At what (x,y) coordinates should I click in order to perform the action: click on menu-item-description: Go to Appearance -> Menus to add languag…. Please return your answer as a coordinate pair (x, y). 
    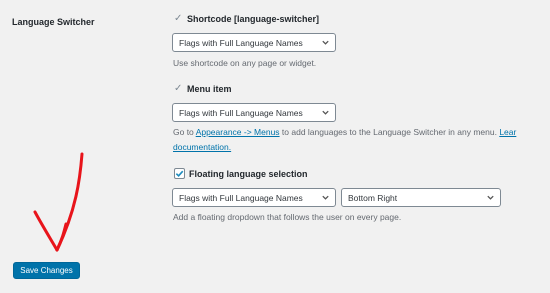
    Looking at the image, I should click on (344, 132).